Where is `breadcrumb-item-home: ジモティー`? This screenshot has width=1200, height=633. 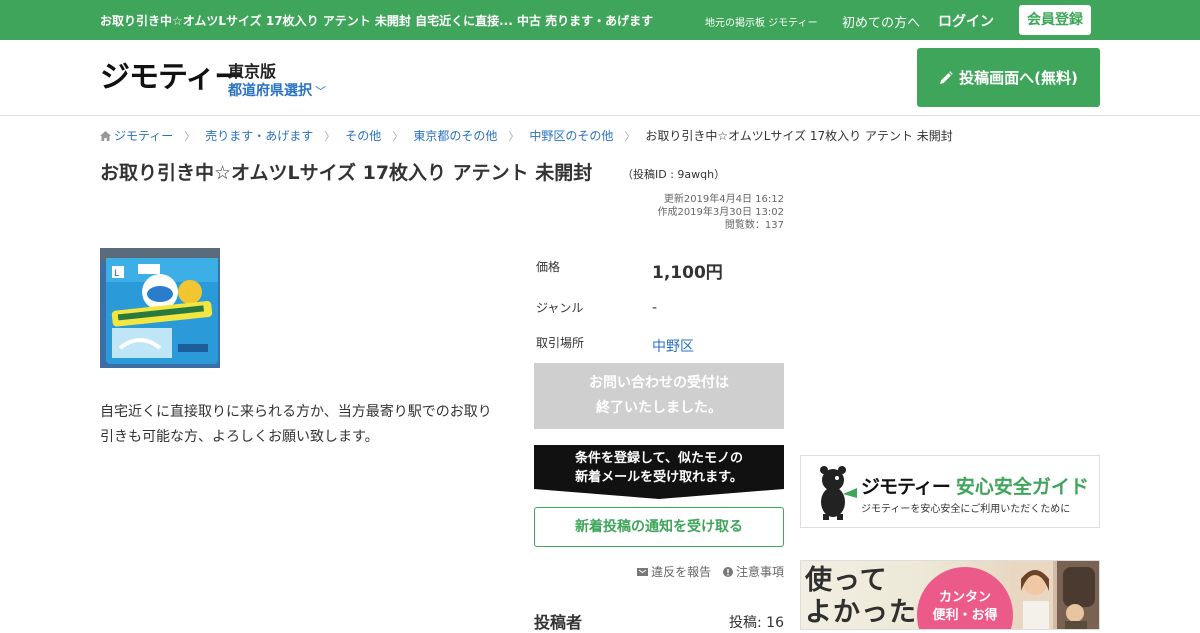 breadcrumb-item-home: ジモティー is located at coordinates (143, 135).